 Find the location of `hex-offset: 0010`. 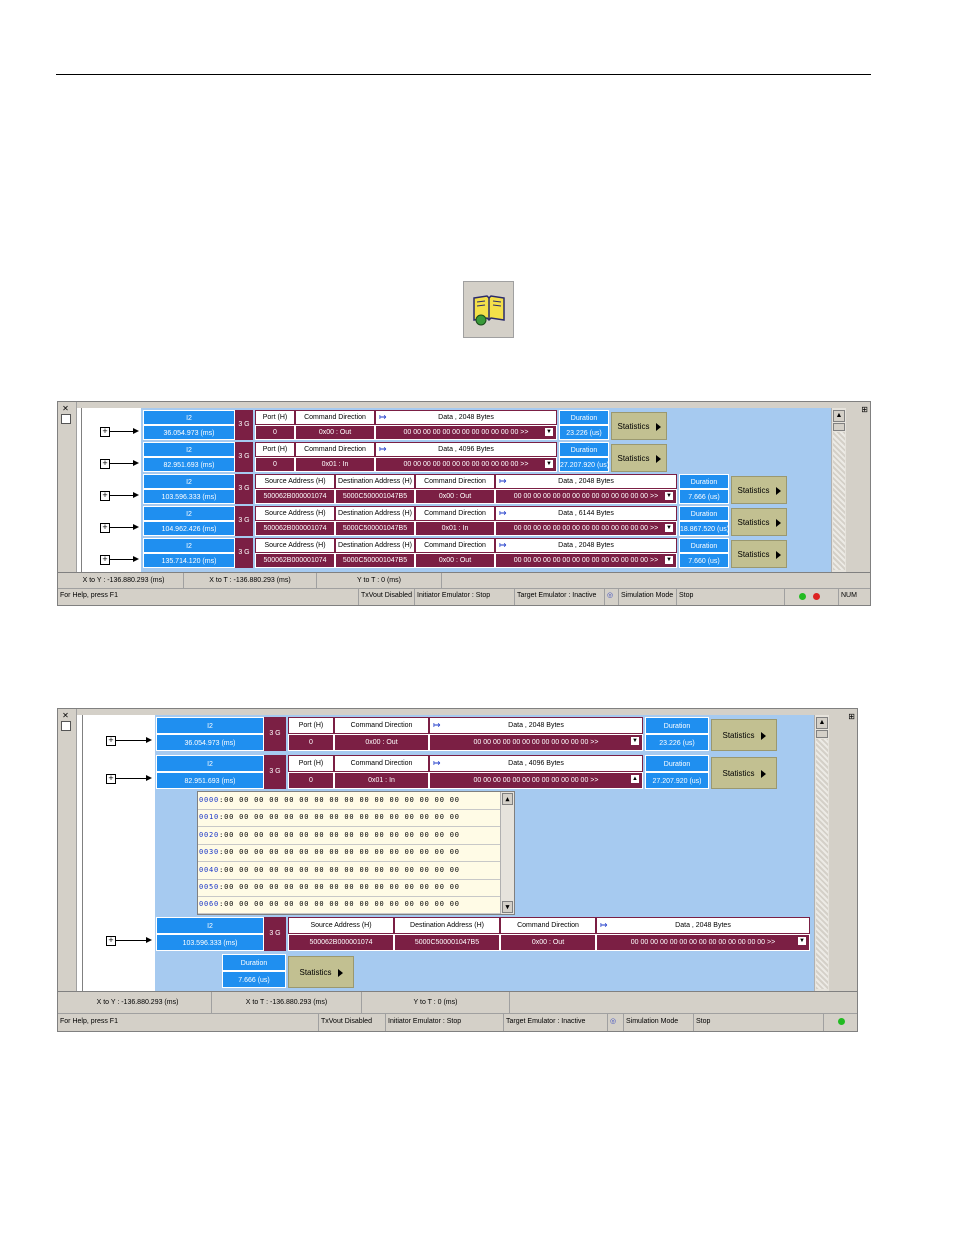

hex-offset: 0010 is located at coordinates (209, 817).